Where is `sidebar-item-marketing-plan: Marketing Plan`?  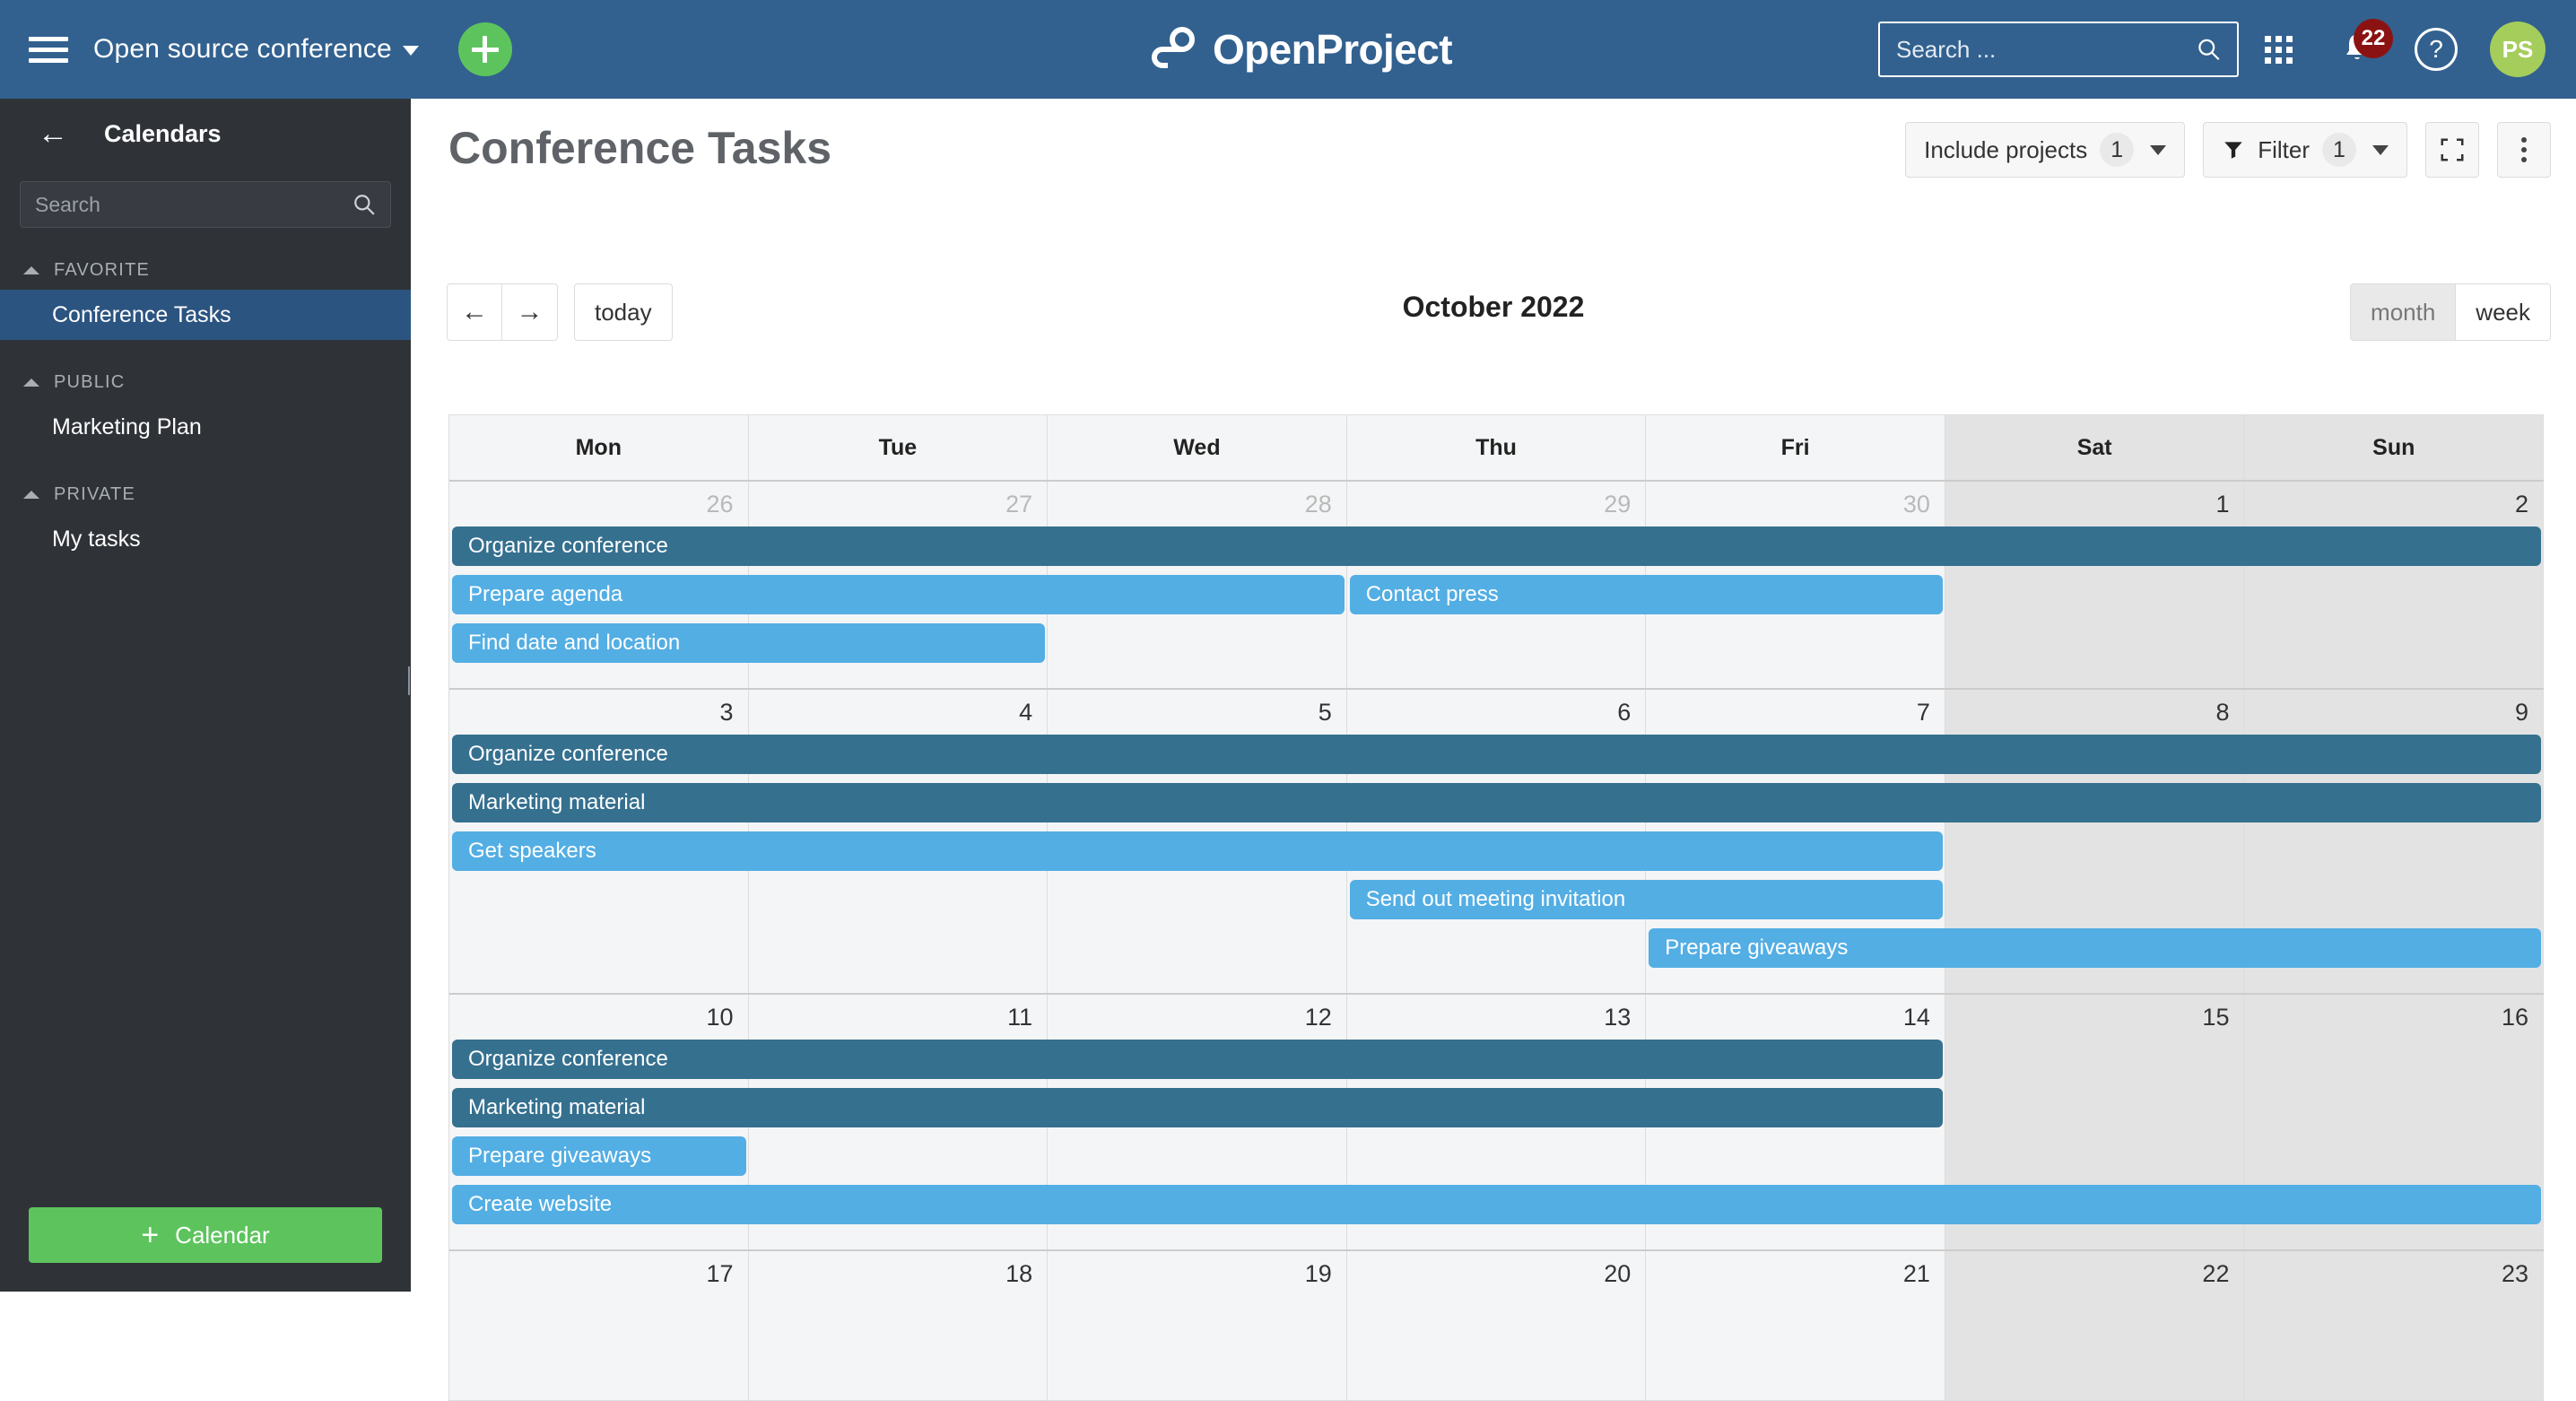
sidebar-item-marketing-plan: Marketing Plan is located at coordinates (205, 427).